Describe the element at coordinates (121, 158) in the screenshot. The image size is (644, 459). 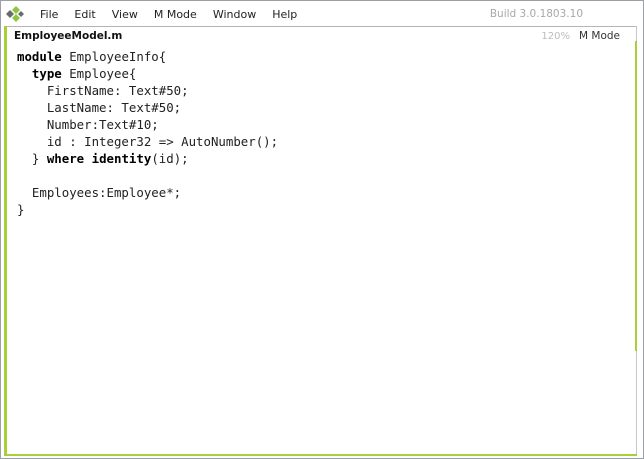
I see `code-keyword: identity` at that location.